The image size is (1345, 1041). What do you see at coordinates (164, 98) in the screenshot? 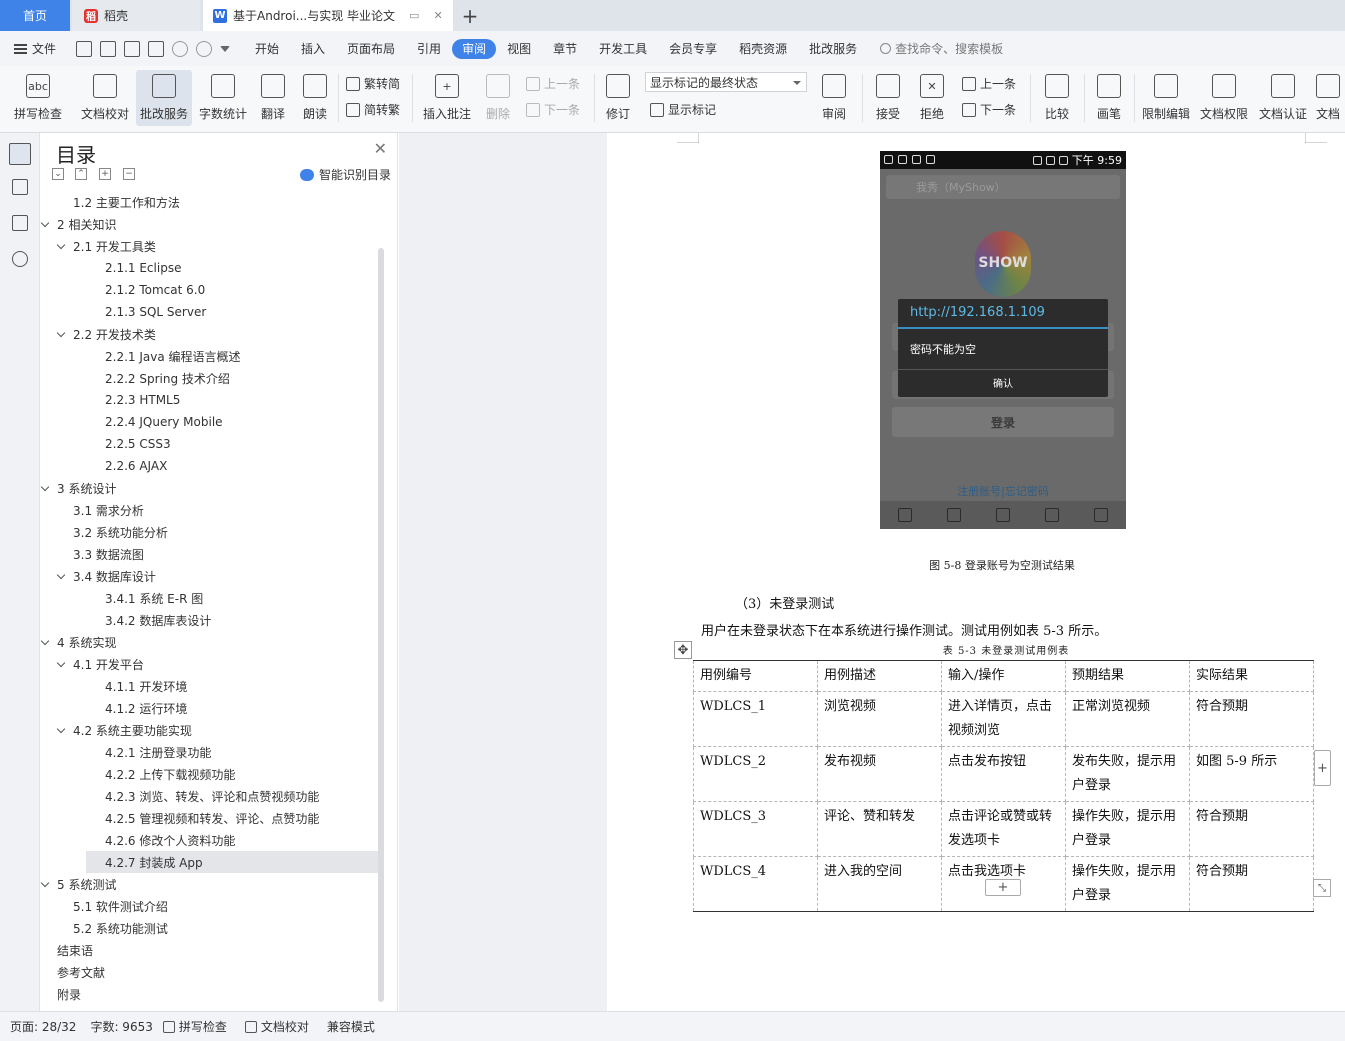
I see `correction-service-button: 批改服务` at bounding box center [164, 98].